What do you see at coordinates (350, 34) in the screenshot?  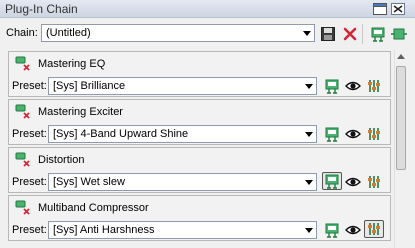 I see `delete-chain-button` at bounding box center [350, 34].